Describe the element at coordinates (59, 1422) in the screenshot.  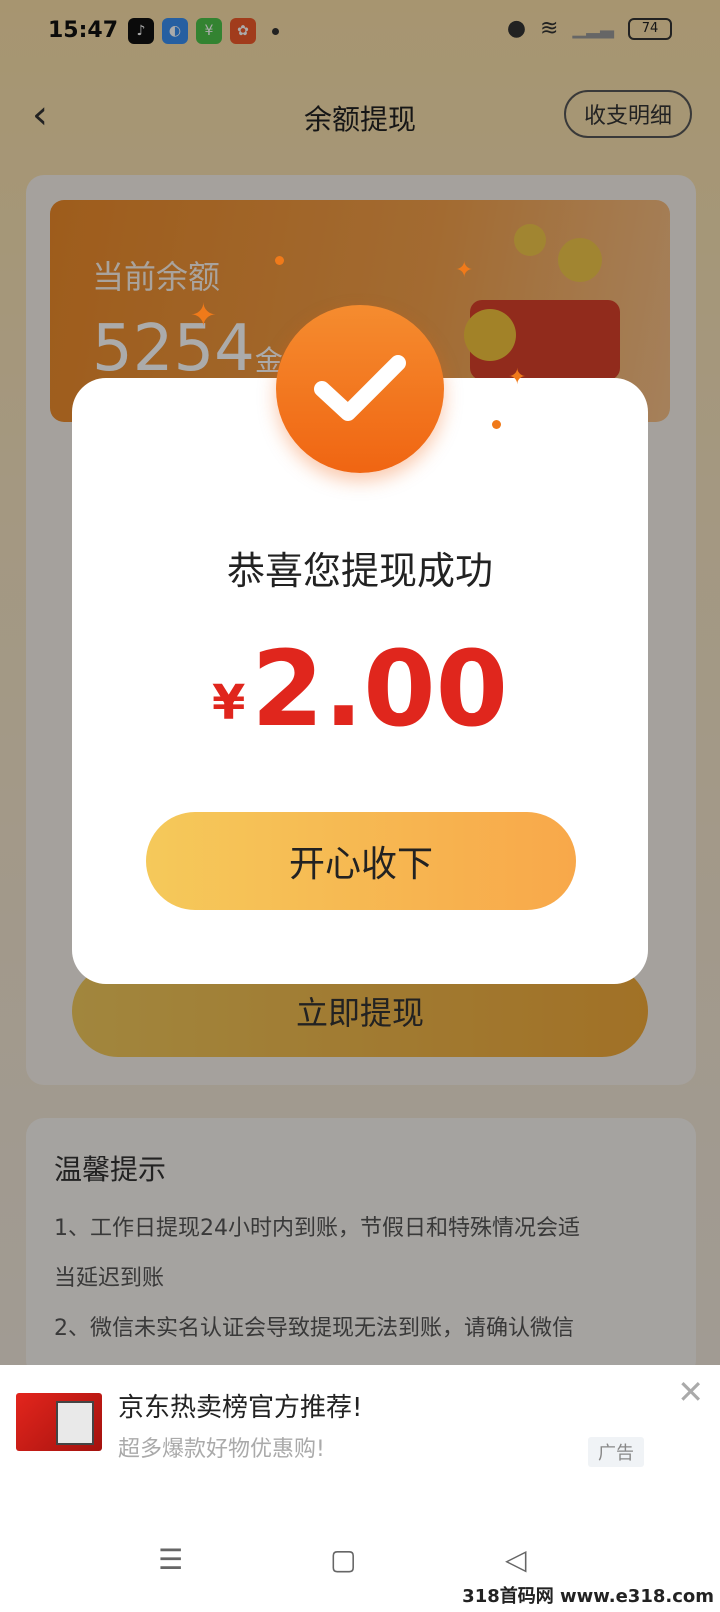
I see `ad-image` at that location.